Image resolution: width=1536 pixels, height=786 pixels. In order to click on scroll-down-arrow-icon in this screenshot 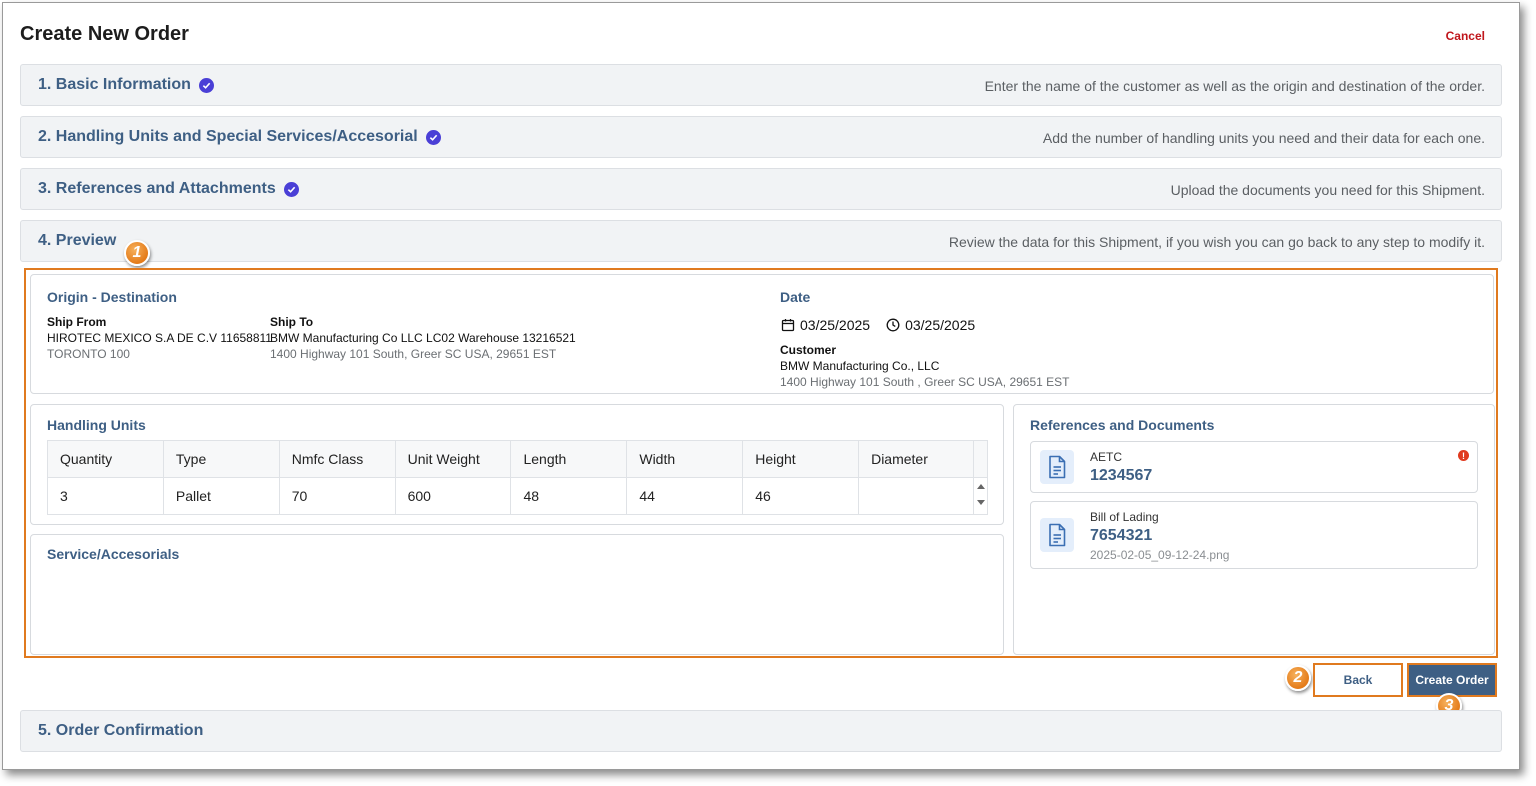, I will do `click(981, 502)`.